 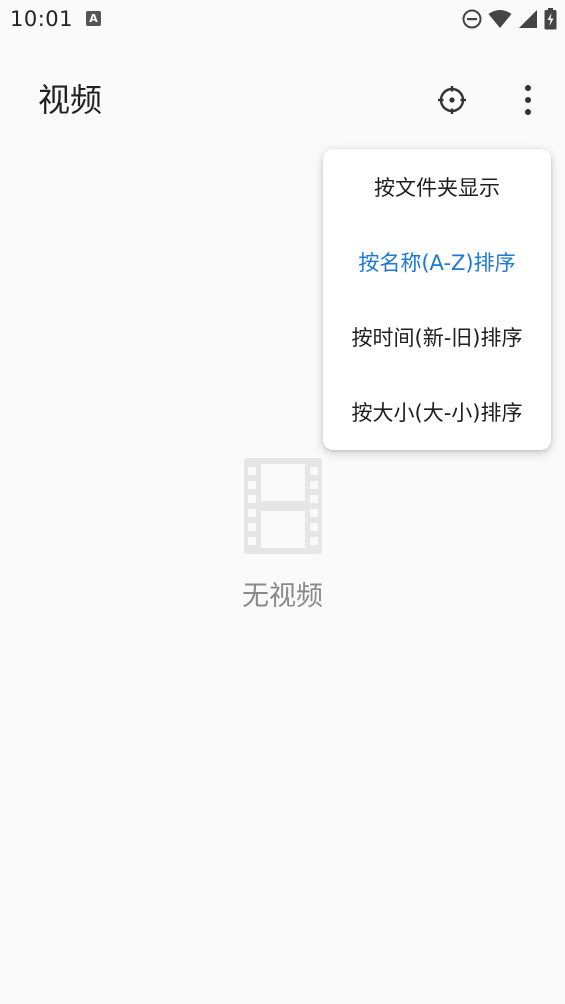 I want to click on menu-item-sort-time: 按时间(新-旧)排序, so click(x=437, y=336).